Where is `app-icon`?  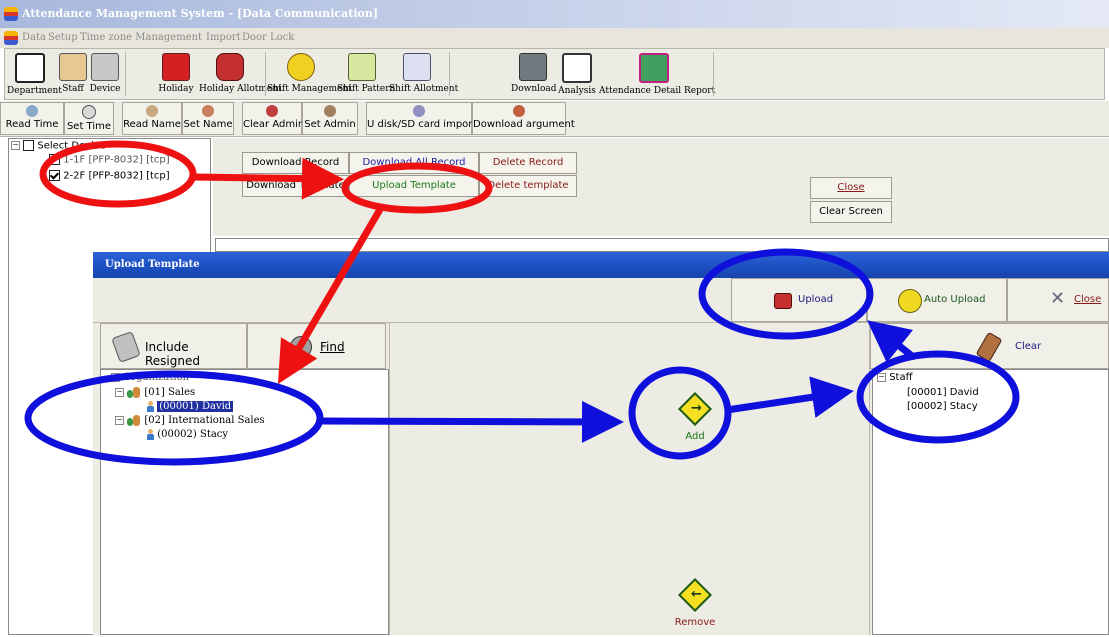 app-icon is located at coordinates (11, 14).